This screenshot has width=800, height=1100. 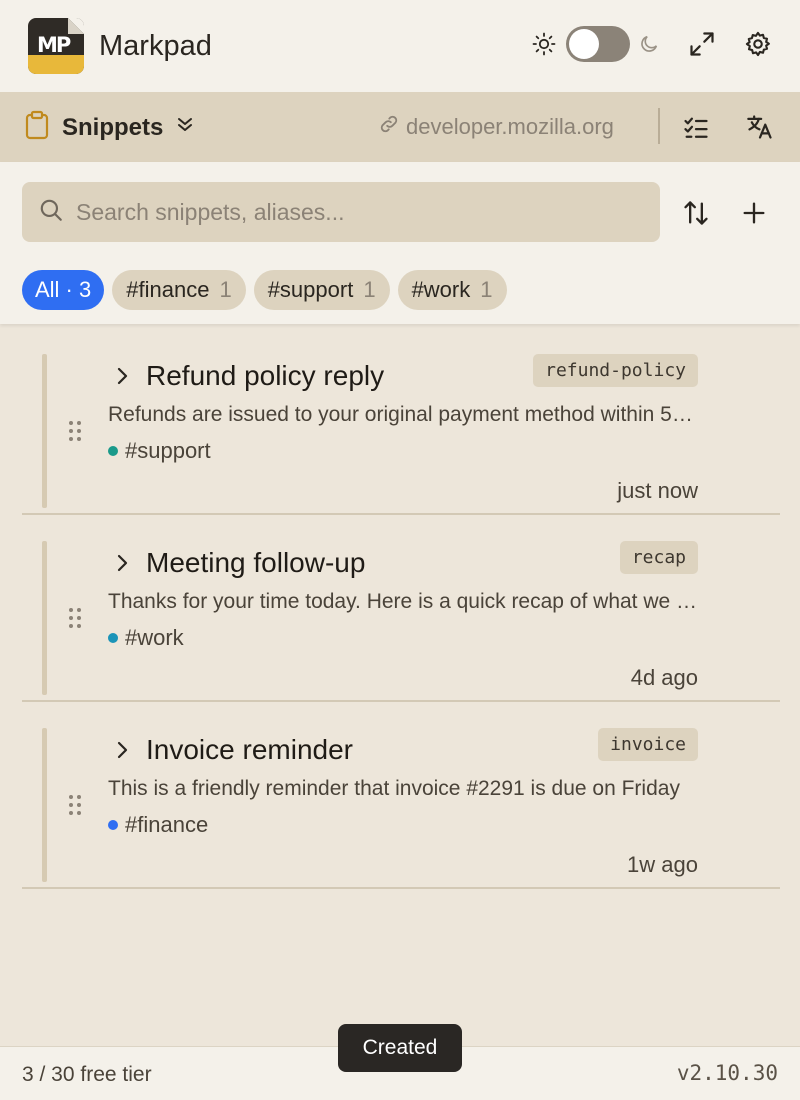 I want to click on filter-chip-work: #work 1, so click(x=452, y=290).